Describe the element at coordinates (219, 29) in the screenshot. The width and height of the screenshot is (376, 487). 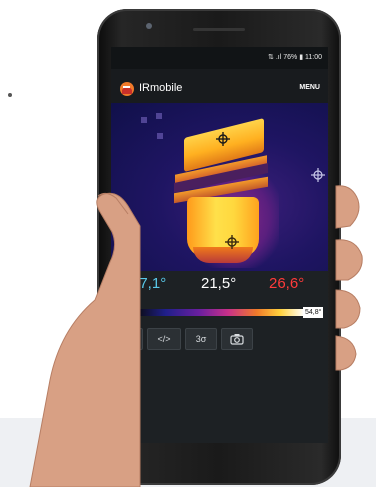
I see `speaker-grille` at that location.